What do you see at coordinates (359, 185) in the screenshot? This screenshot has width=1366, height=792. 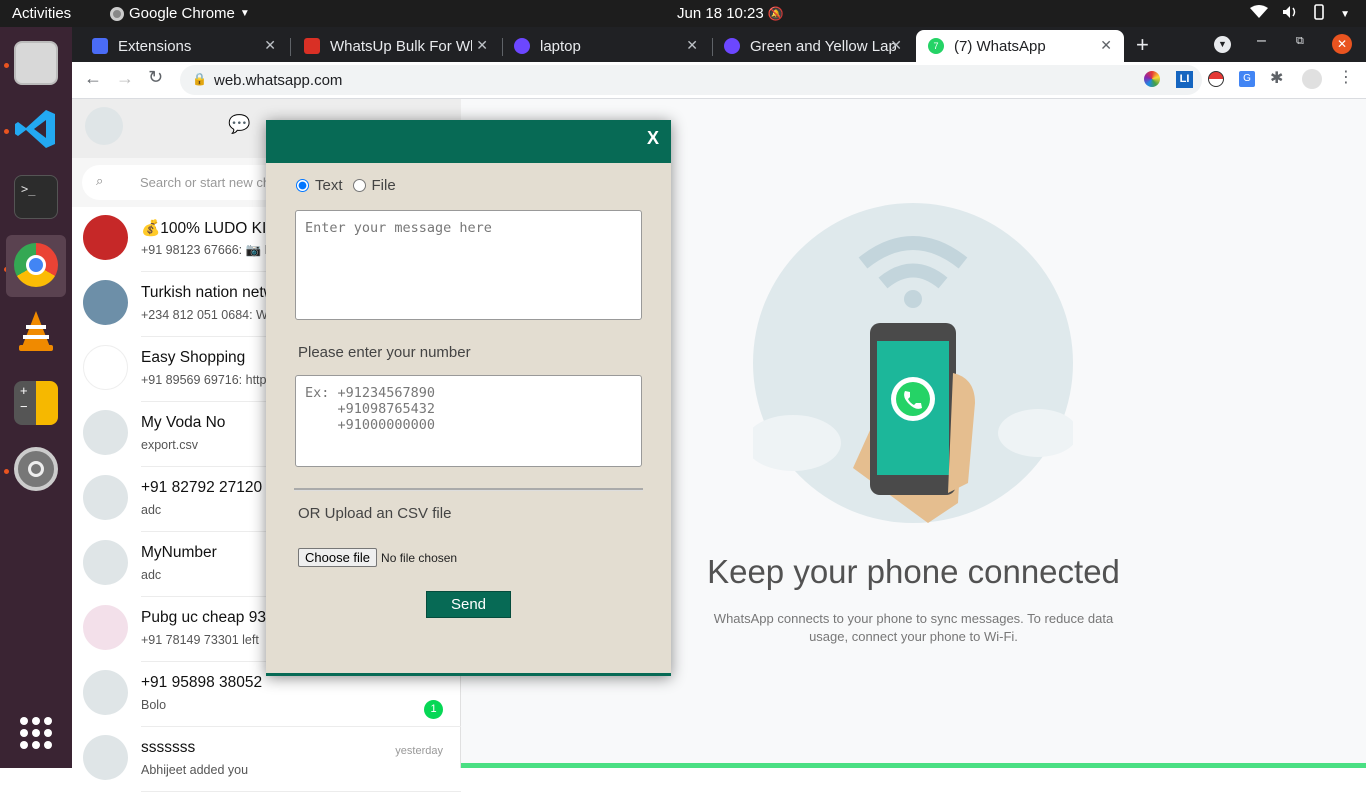 I see `file-radio` at bounding box center [359, 185].